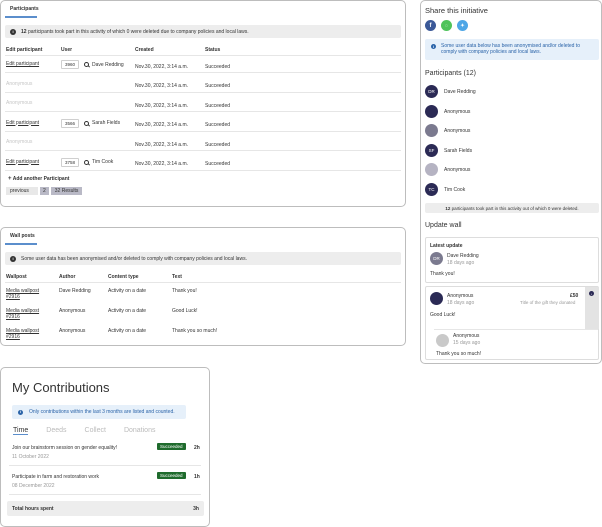  Describe the element at coordinates (84, 431) in the screenshot. I see `contribution-tabs: Time Deeds Collect Donations` at that location.